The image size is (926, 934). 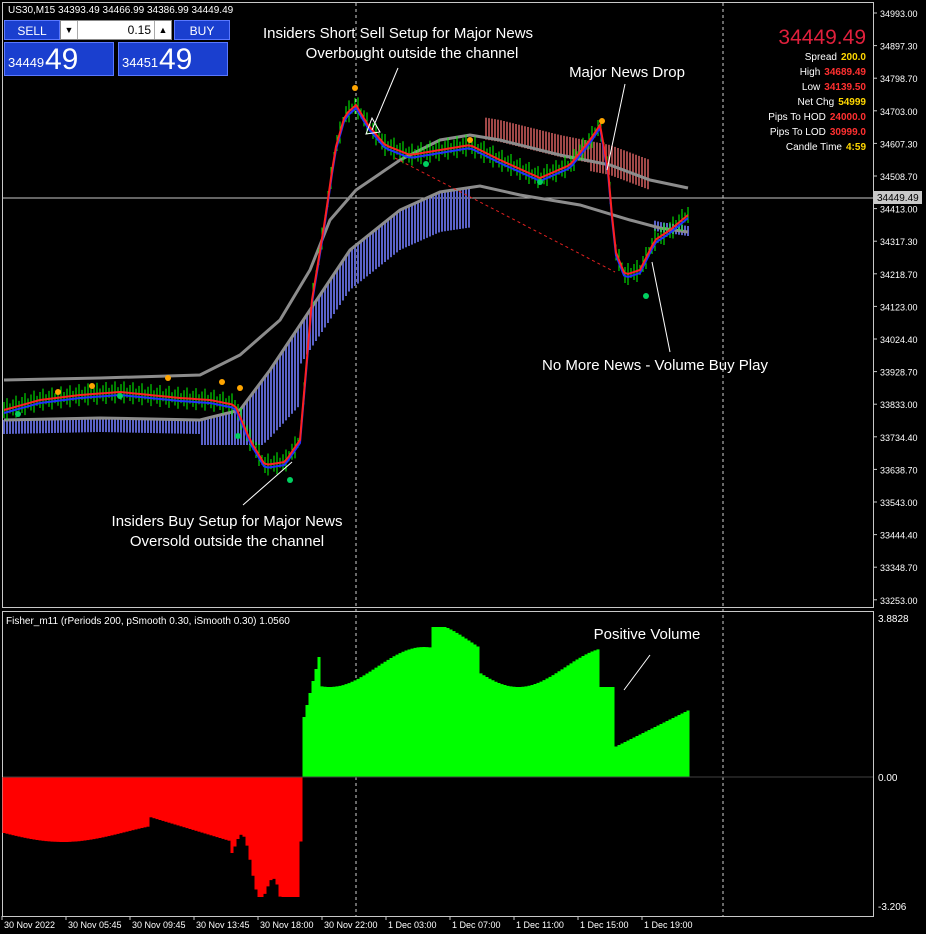 What do you see at coordinates (796, 57) in the screenshot?
I see `info-row: Spread 200.0` at bounding box center [796, 57].